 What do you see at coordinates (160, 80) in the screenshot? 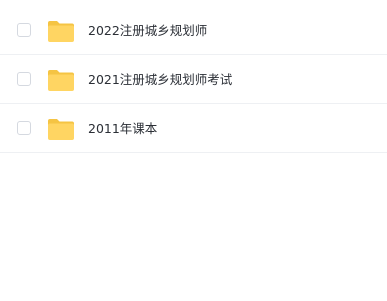
I see `file-name: 2021注册城乡规划师考试` at bounding box center [160, 80].